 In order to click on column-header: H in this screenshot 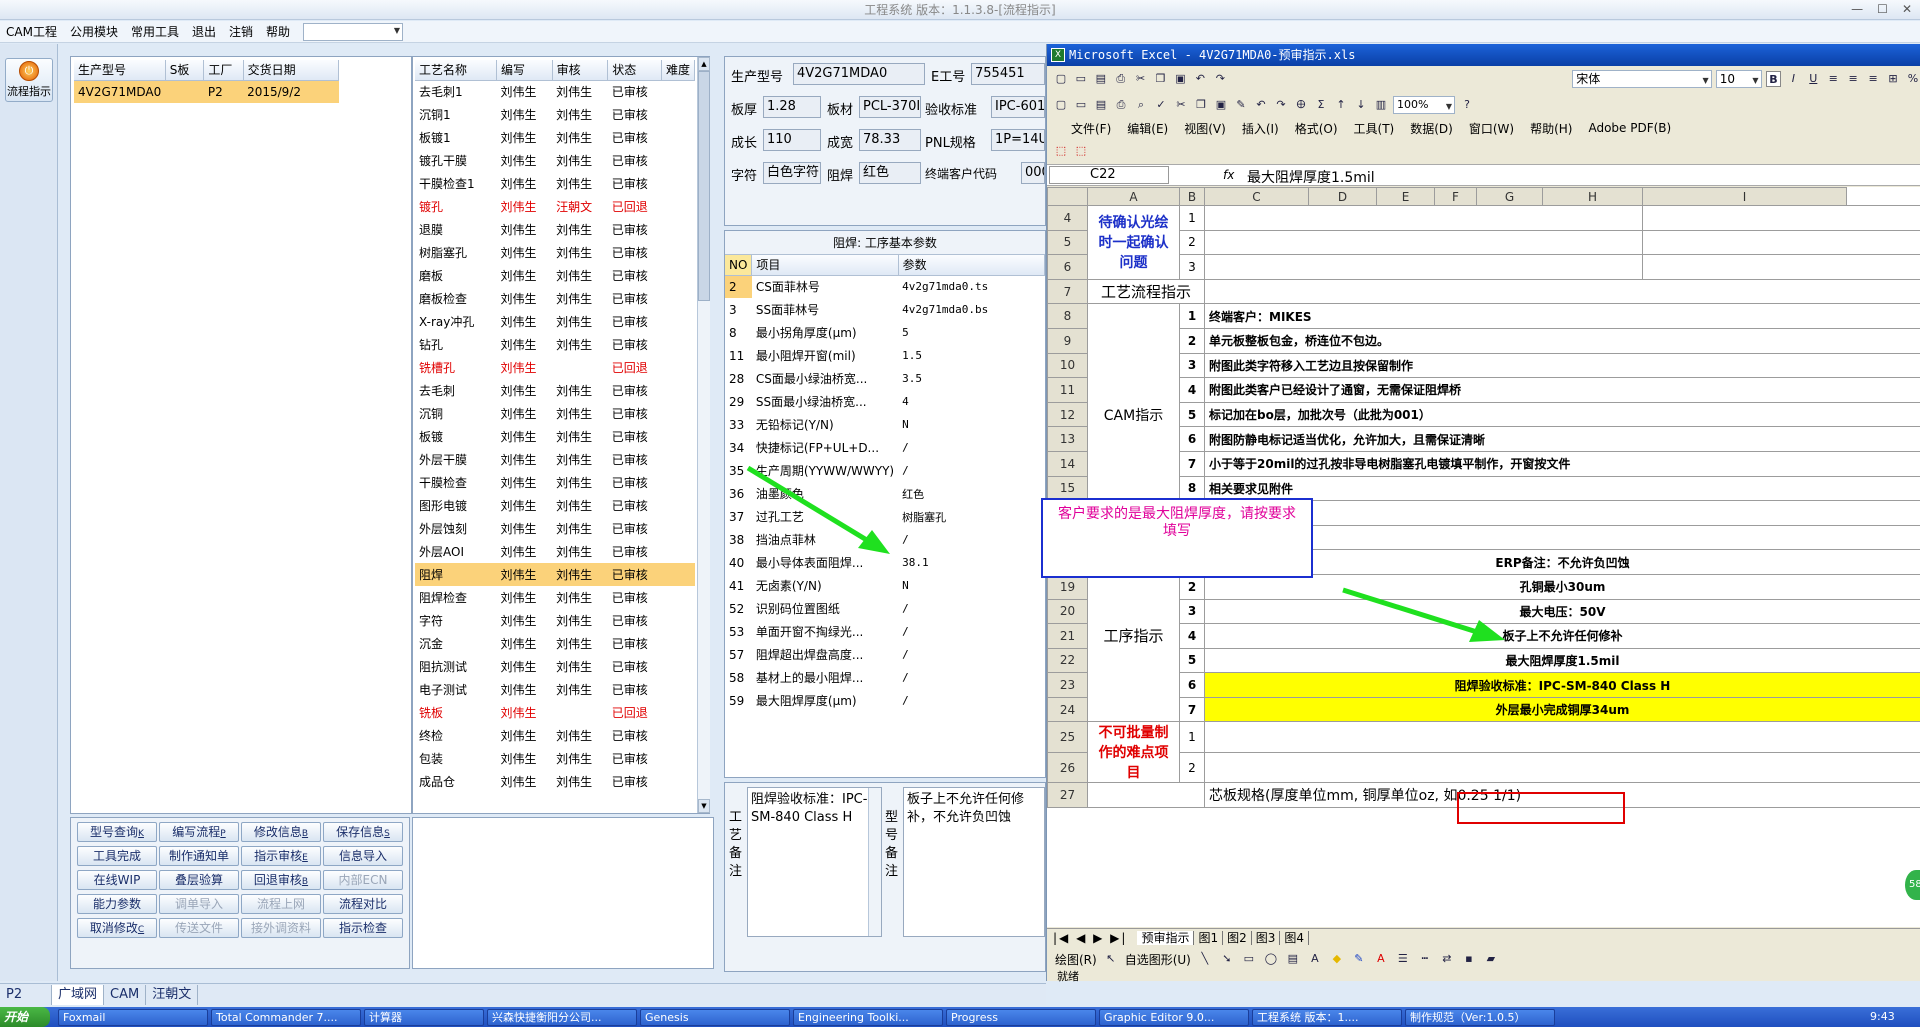, I will do `click(1592, 196)`.